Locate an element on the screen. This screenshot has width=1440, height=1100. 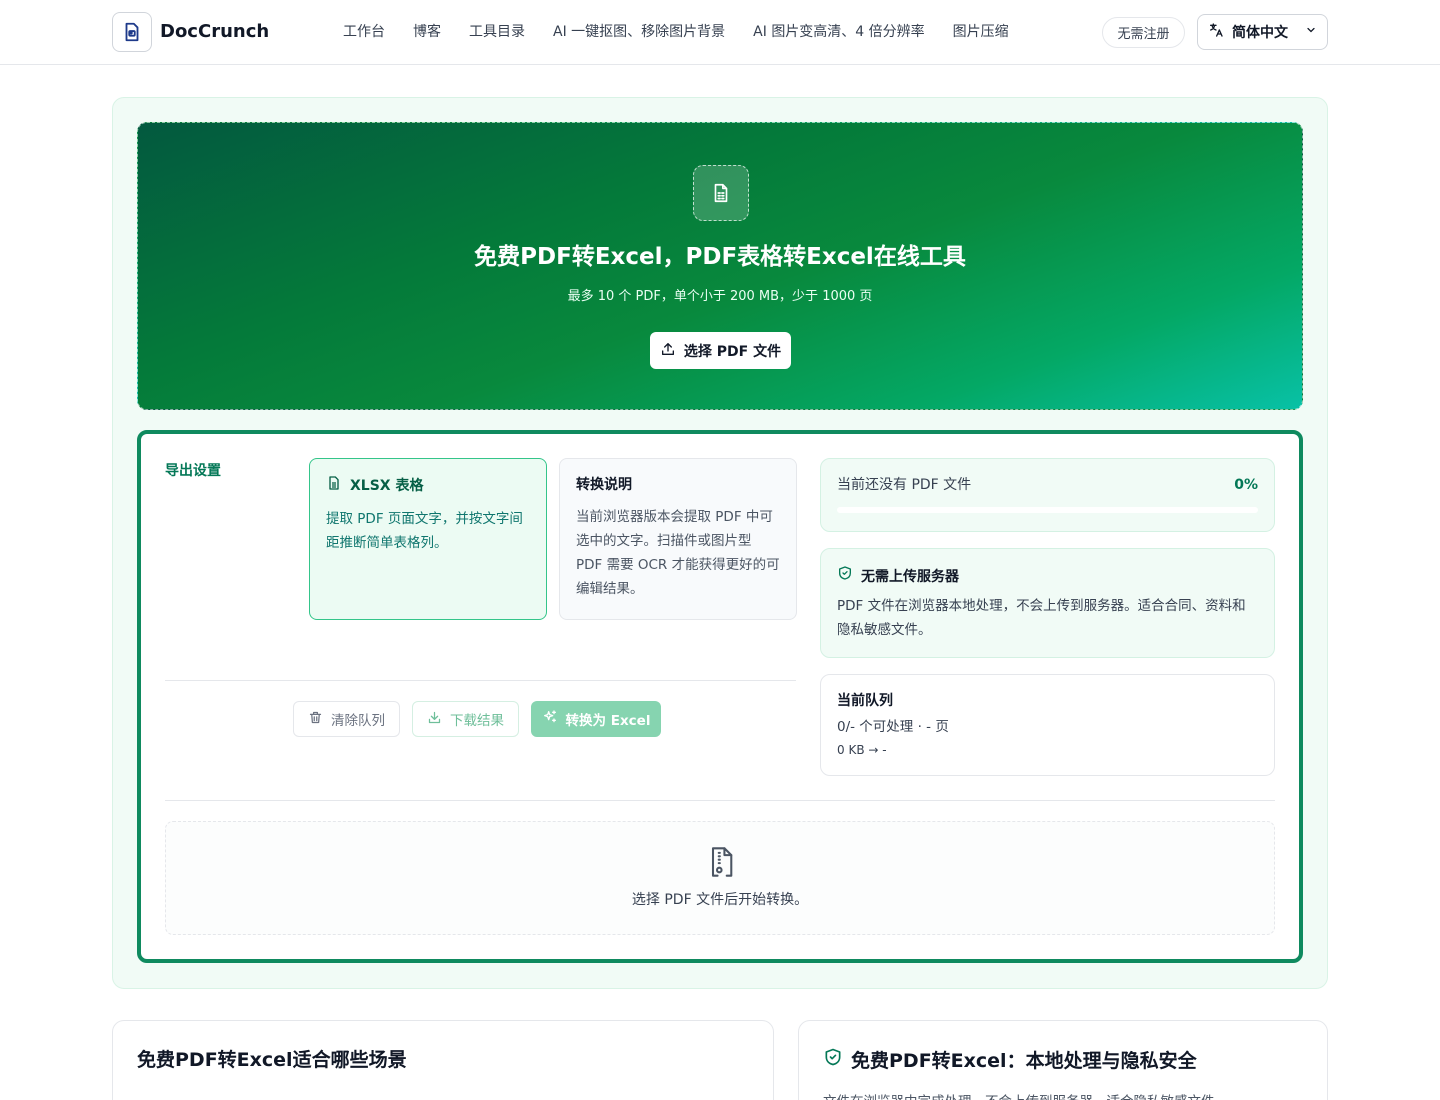
select-pdf-button: 选择 PDF 文件 is located at coordinates (720, 350).